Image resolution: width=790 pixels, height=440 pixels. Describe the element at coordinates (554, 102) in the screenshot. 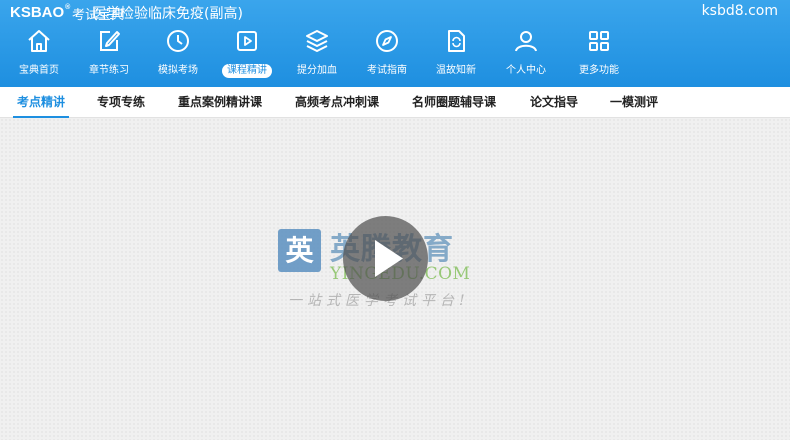

I see `tab-thesis: 论文指导` at that location.